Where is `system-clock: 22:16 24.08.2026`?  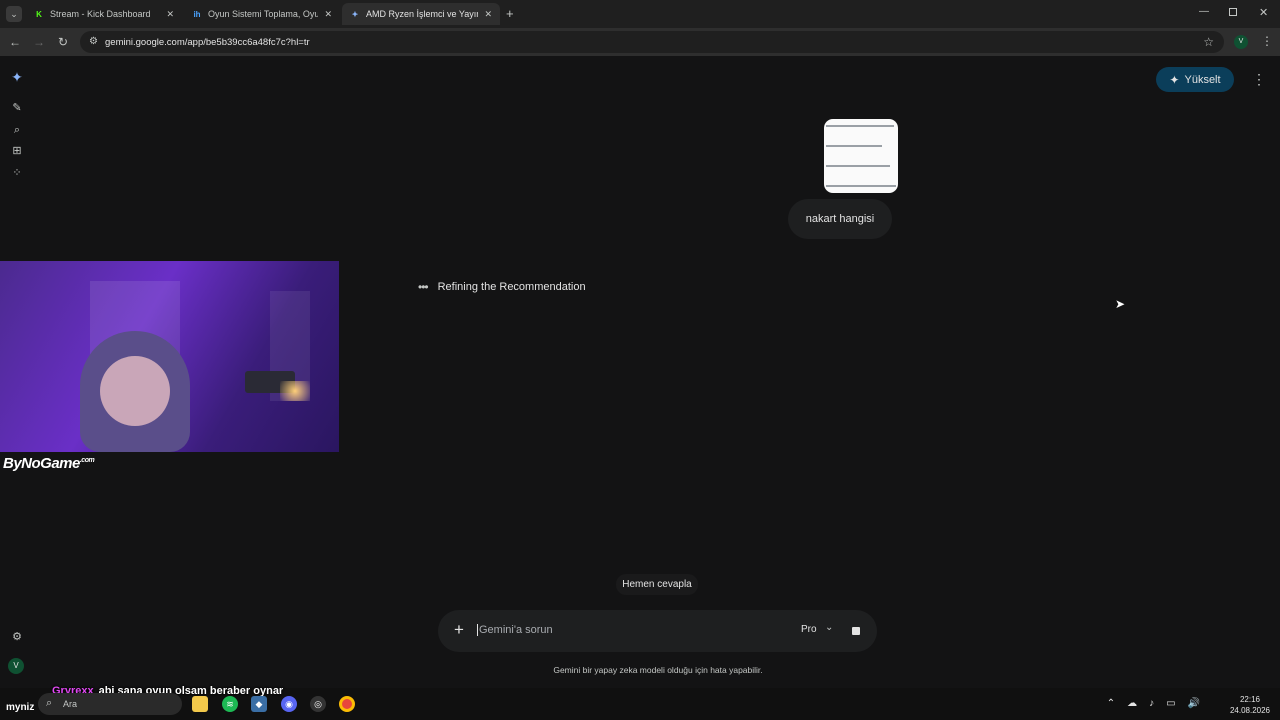
system-clock: 22:16 24.08.2026 is located at coordinates (1250, 705).